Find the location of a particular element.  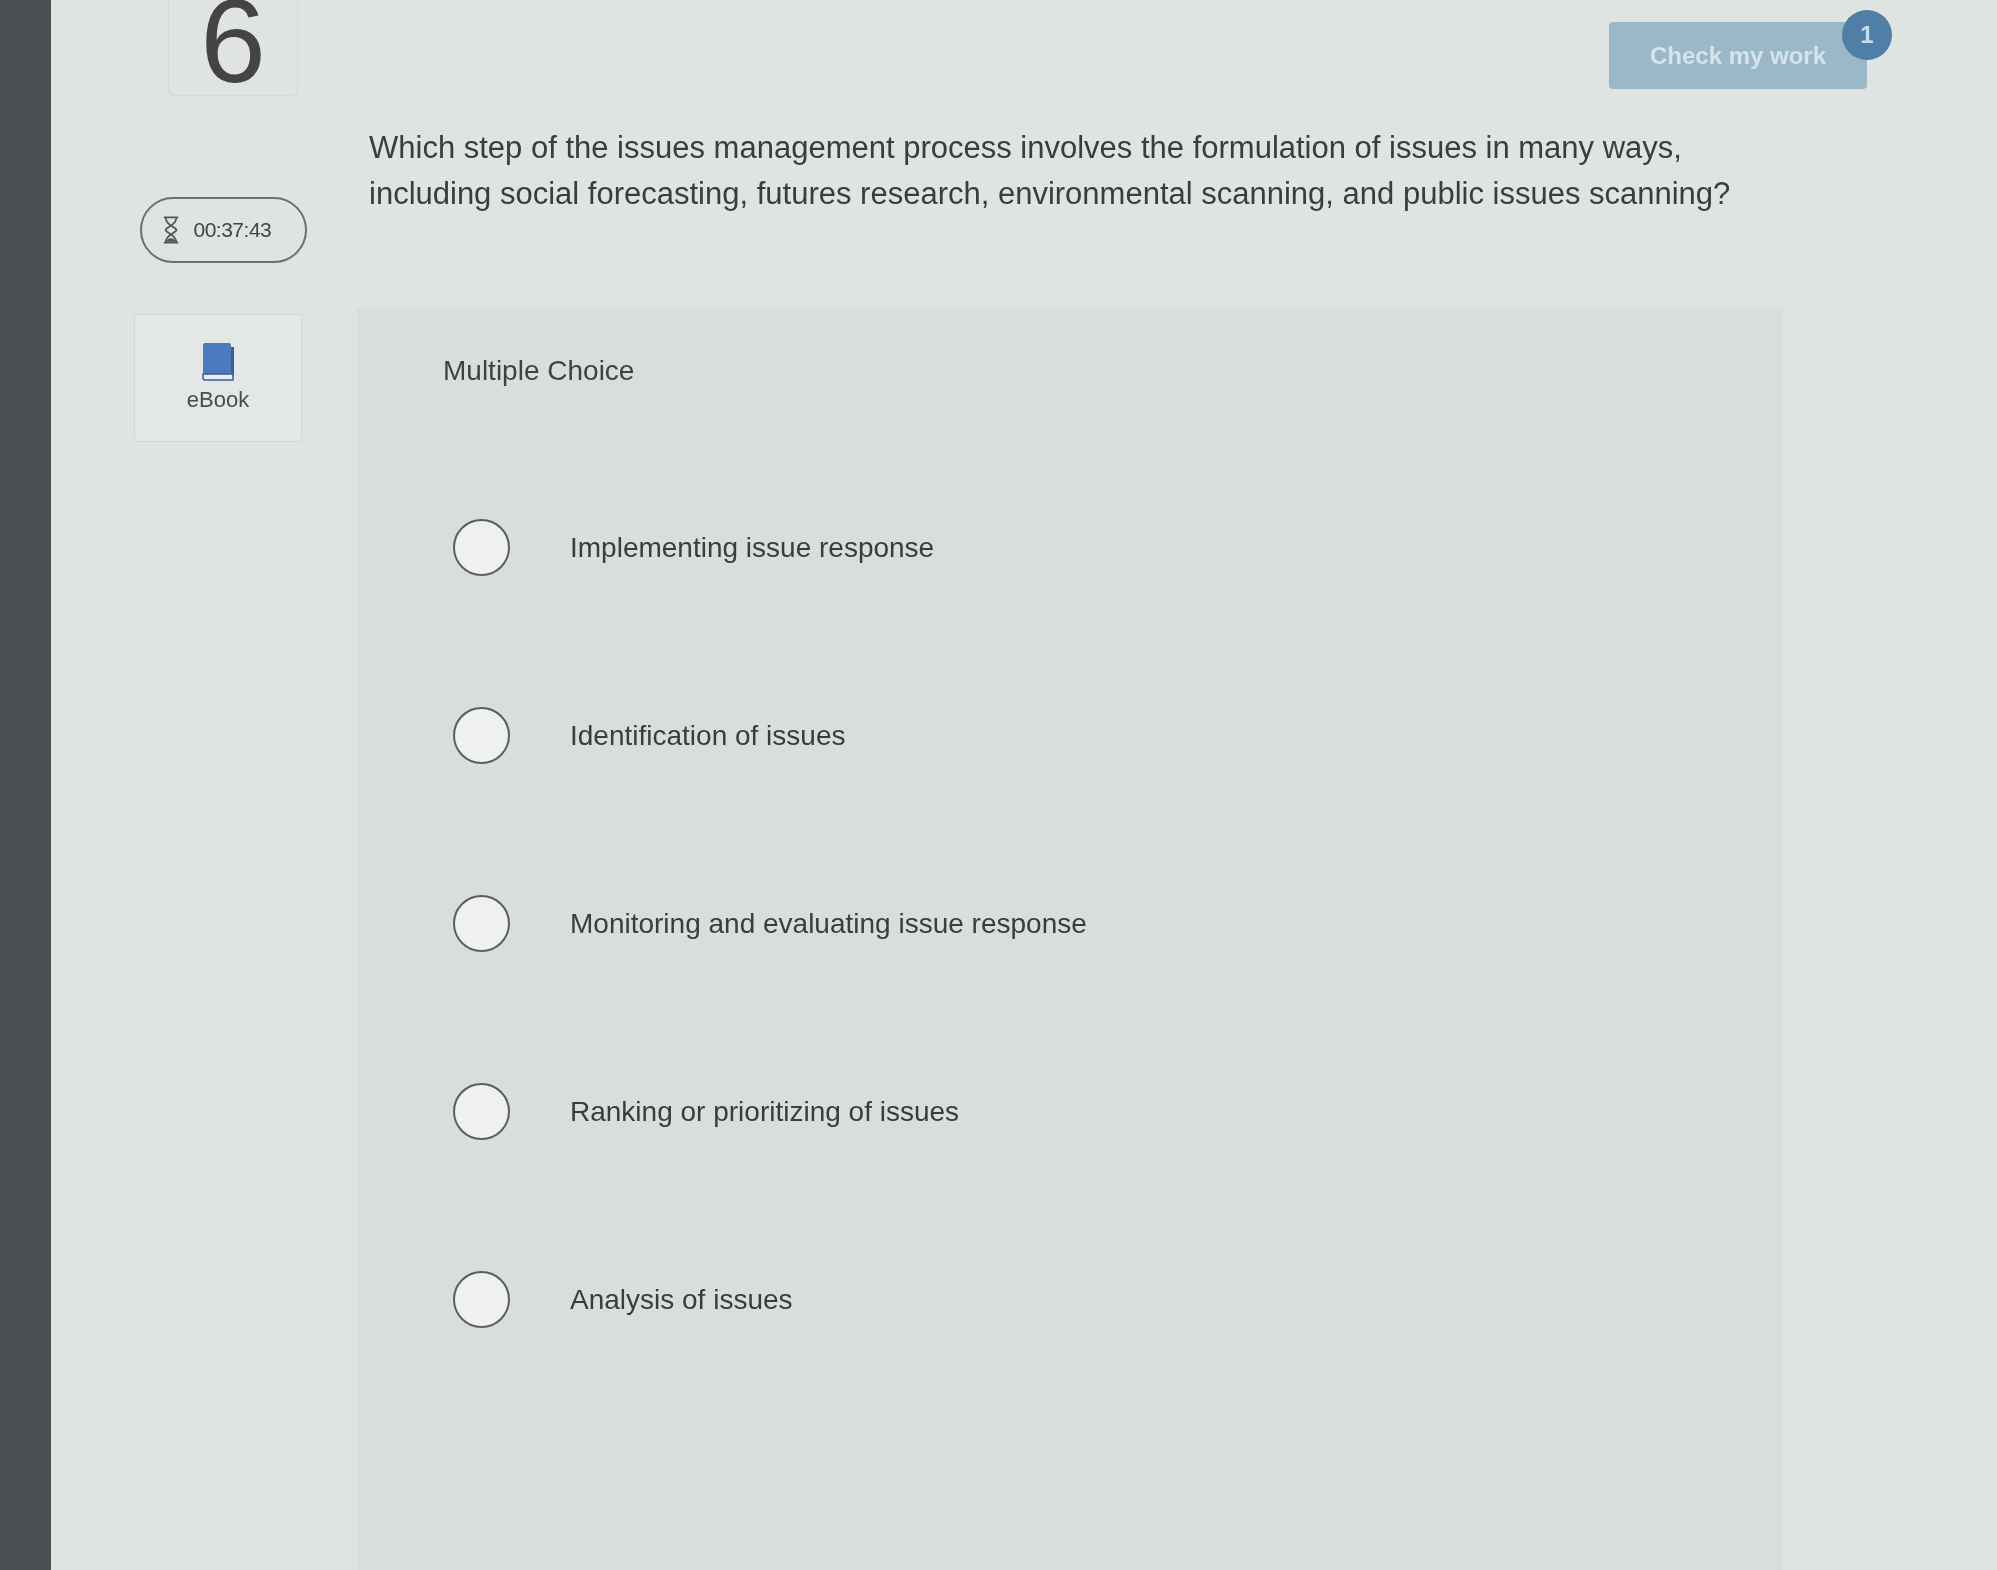

ebook-button: eBook is located at coordinates (218, 378).